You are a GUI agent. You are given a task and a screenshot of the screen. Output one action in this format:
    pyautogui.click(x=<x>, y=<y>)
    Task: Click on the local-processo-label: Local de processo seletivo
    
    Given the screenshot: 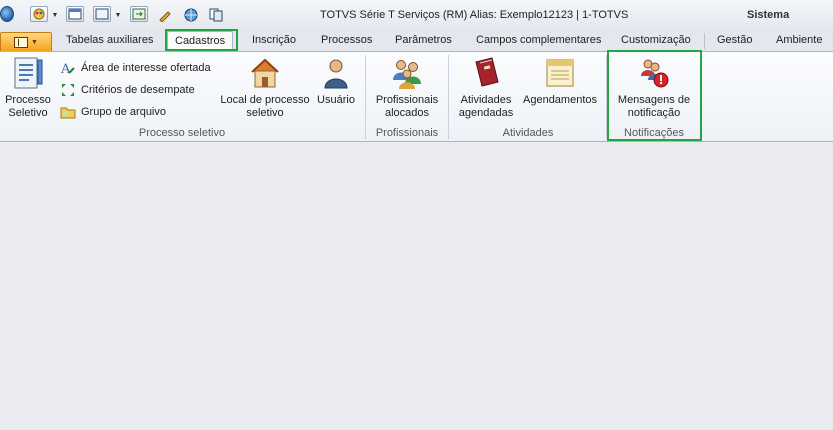 What is the action you would take?
    pyautogui.click(x=265, y=106)
    